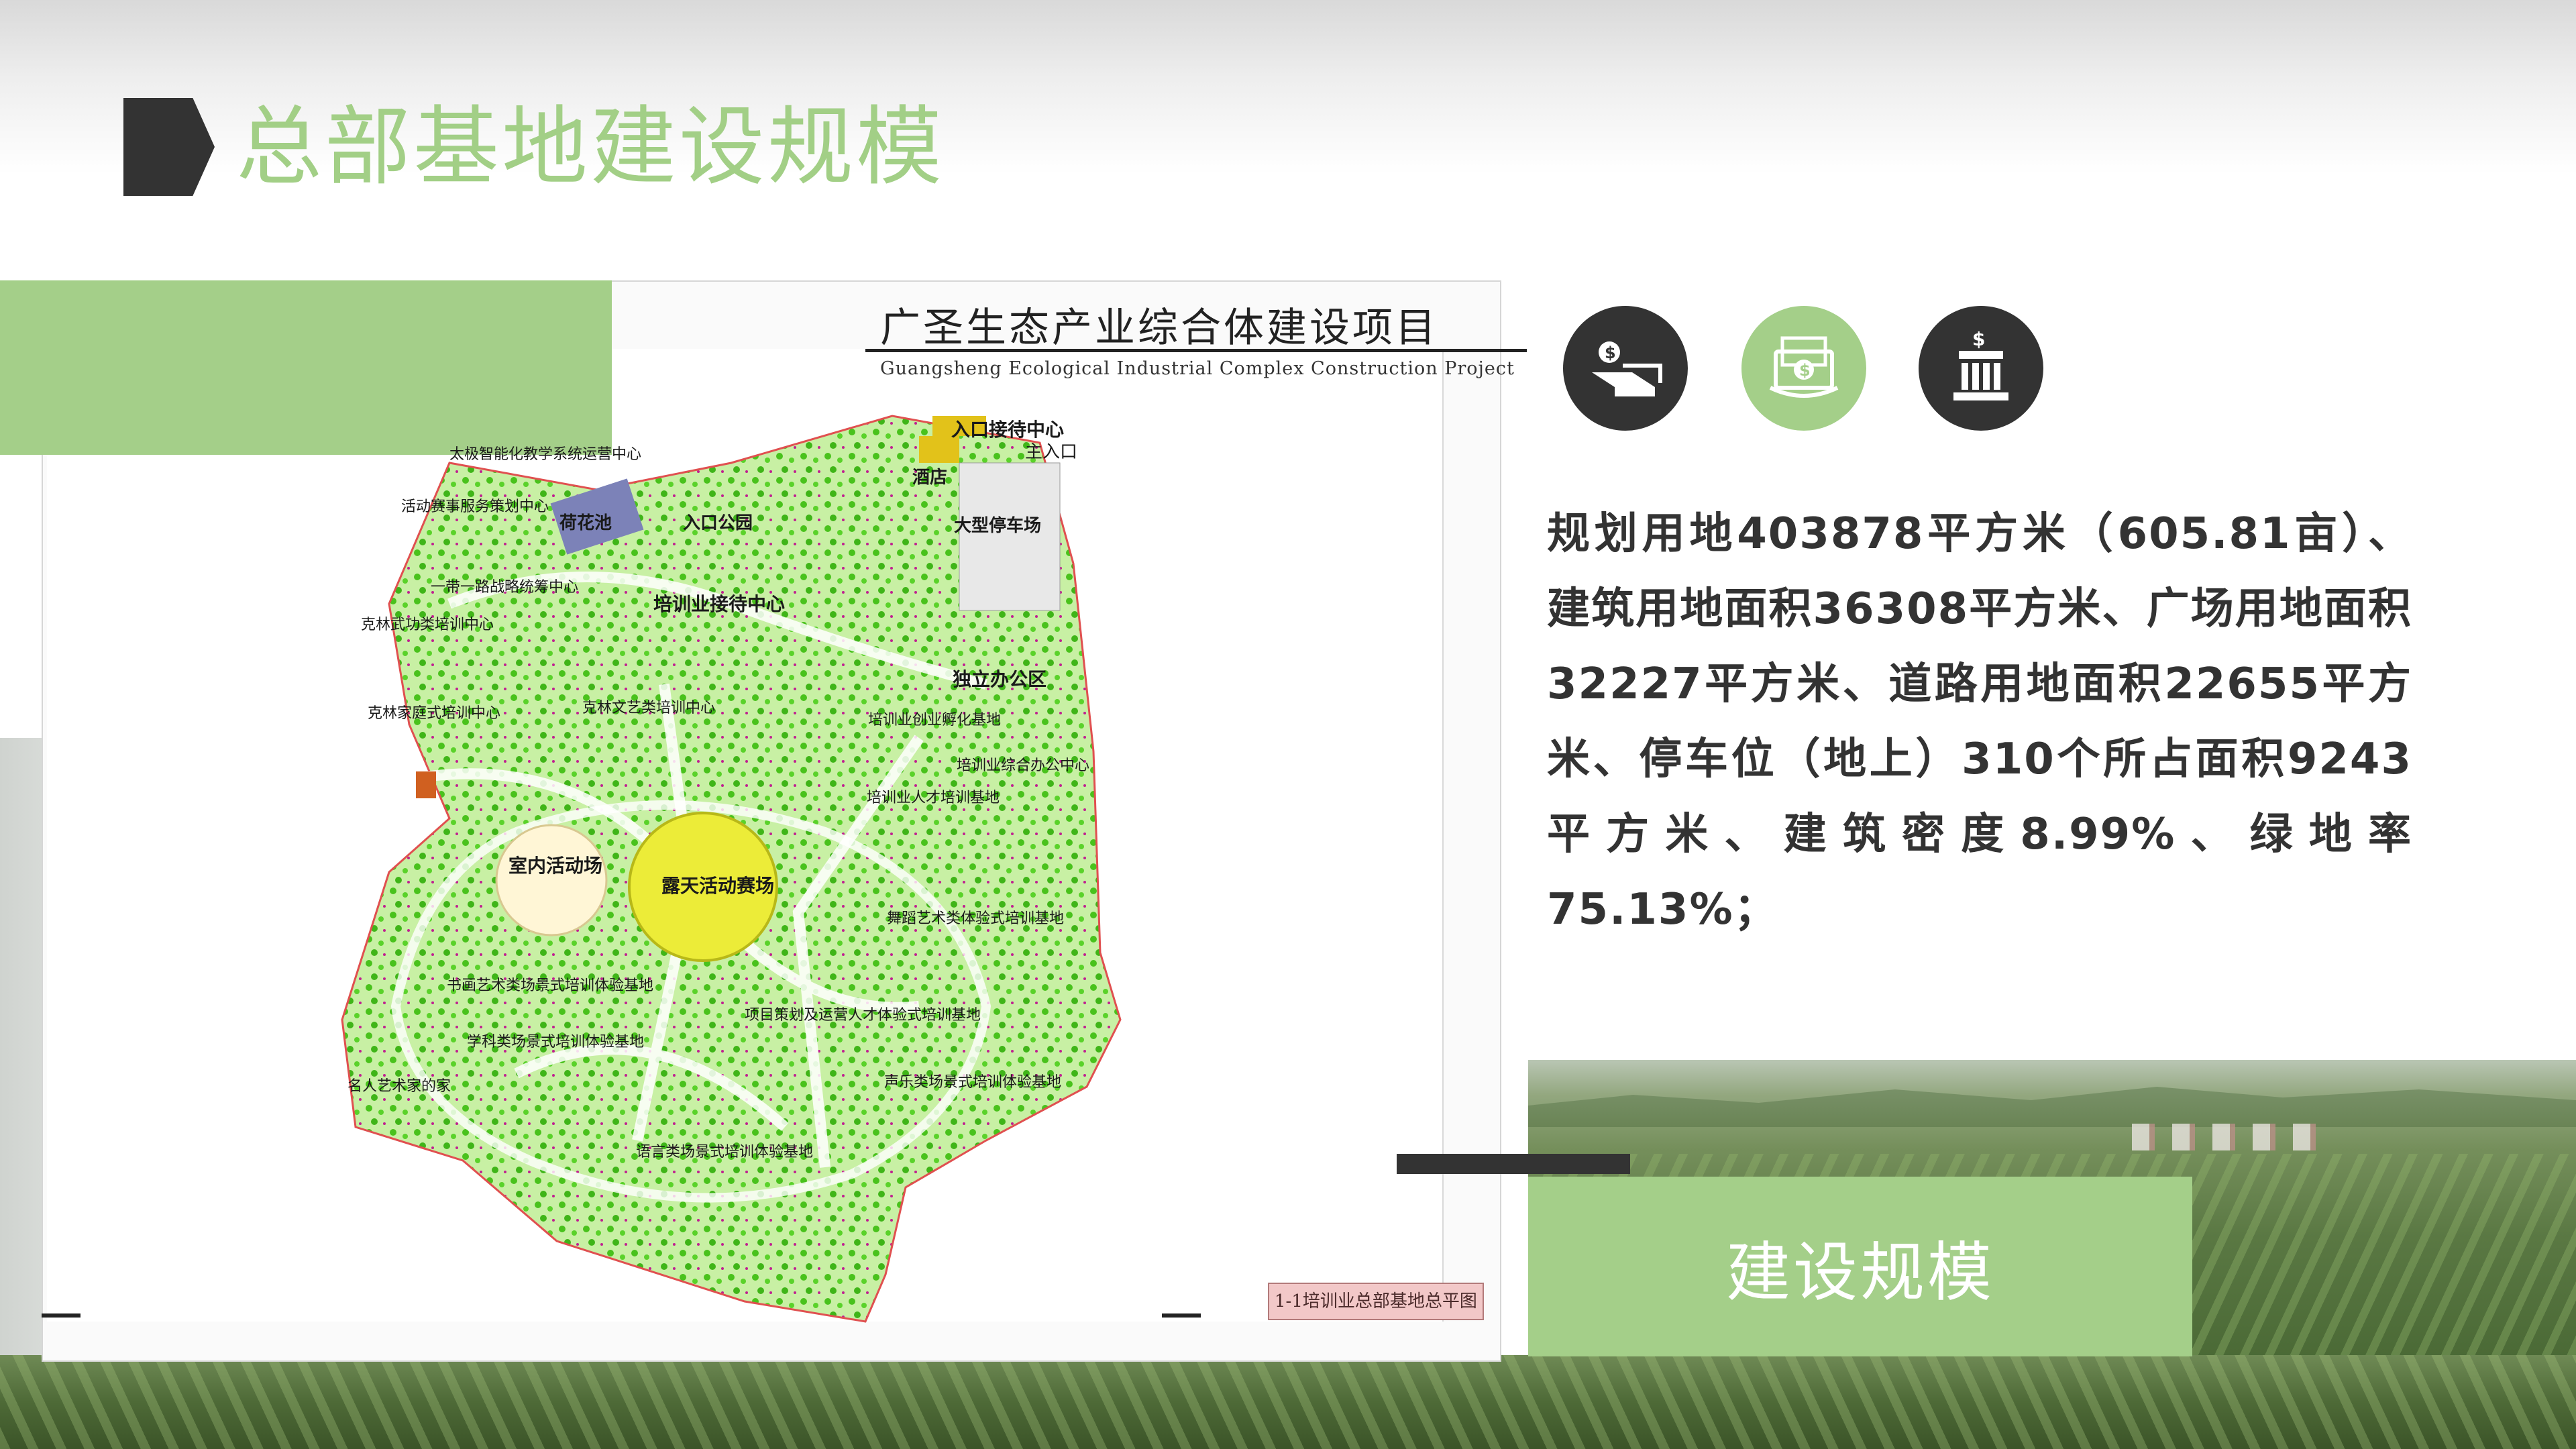  Describe the element at coordinates (399, 1086) in the screenshot. I see `map-label-celebrity-home: 名人艺术家的家` at that location.